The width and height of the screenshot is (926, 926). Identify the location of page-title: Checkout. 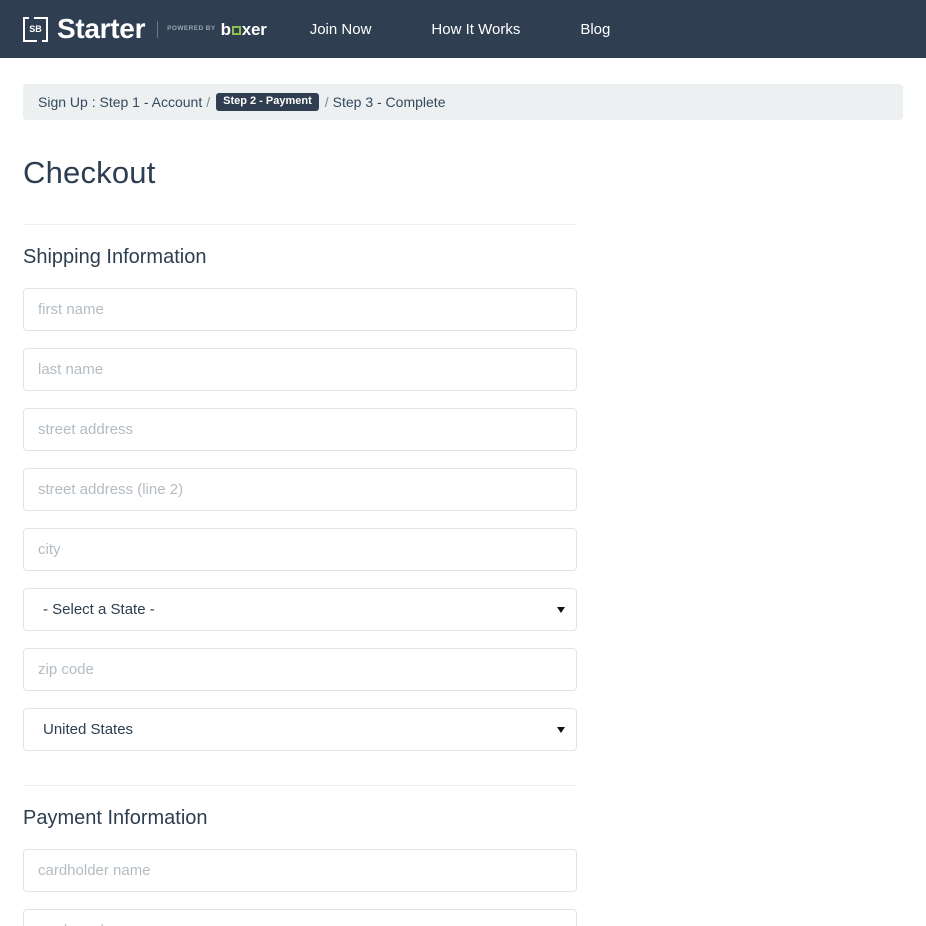
(89, 172).